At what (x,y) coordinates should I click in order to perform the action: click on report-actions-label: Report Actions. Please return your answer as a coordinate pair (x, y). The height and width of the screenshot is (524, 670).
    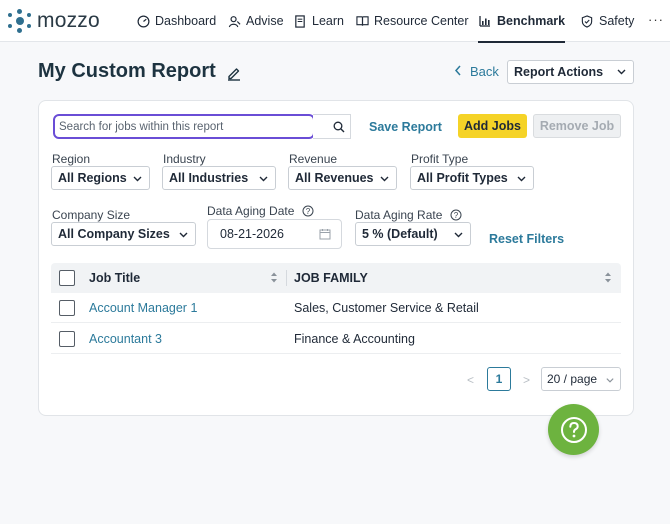
    Looking at the image, I should click on (559, 72).